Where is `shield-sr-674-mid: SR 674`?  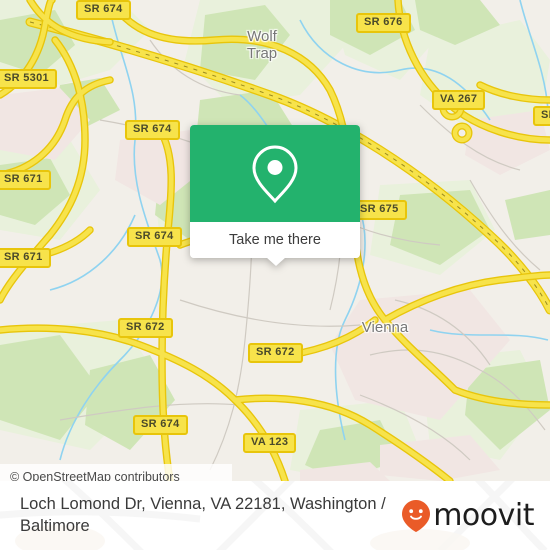
shield-sr-674-mid: SR 674 is located at coordinates (154, 237).